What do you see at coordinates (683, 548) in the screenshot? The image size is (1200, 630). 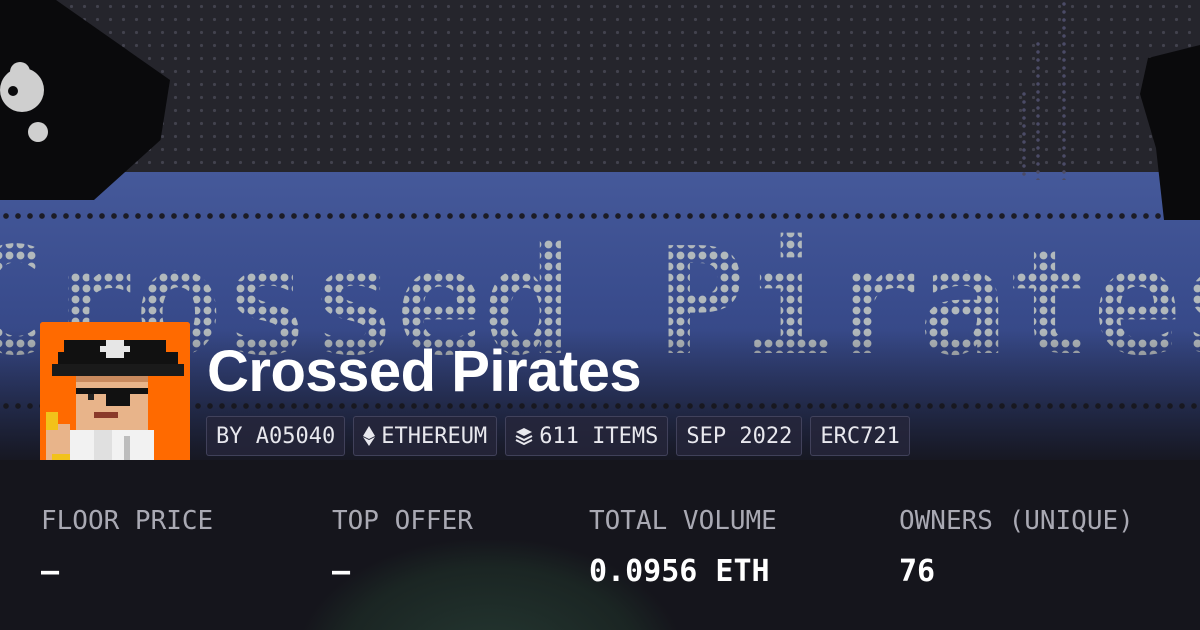 I see `stat-total-volume: TOTAL VOLUME 0.0956 ETH` at bounding box center [683, 548].